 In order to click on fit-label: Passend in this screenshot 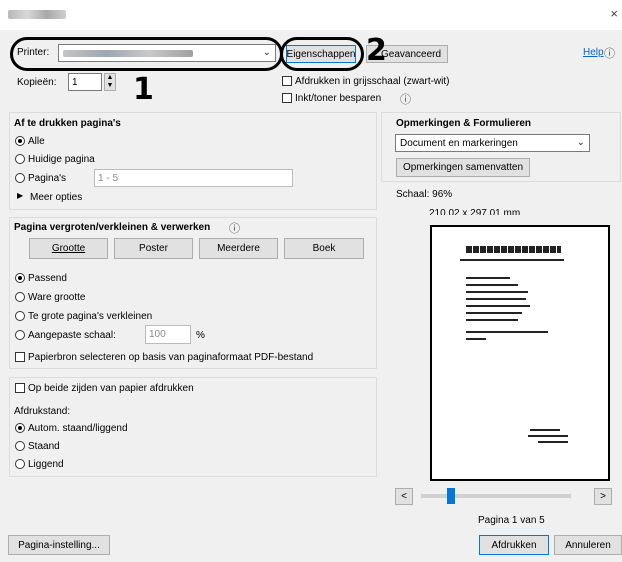, I will do `click(47, 278)`.